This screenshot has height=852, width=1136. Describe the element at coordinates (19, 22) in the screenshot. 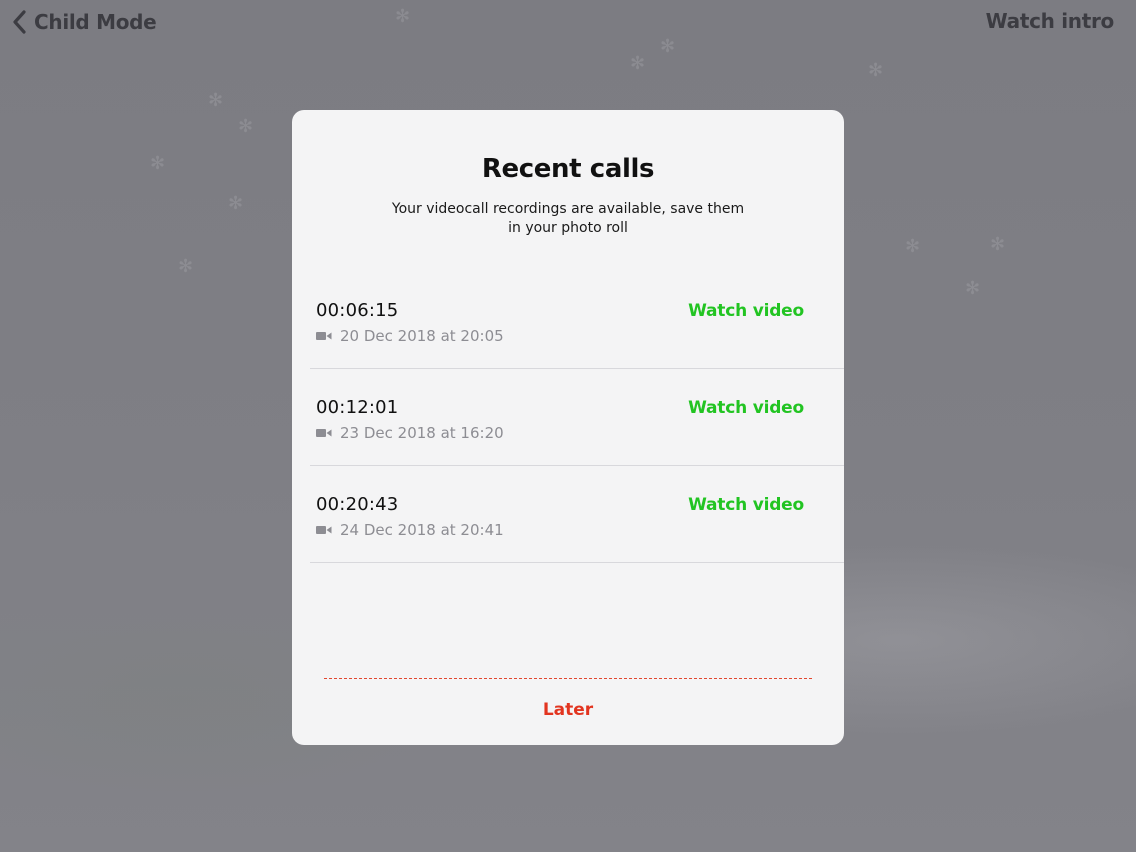

I see `chevron-left-icon` at that location.